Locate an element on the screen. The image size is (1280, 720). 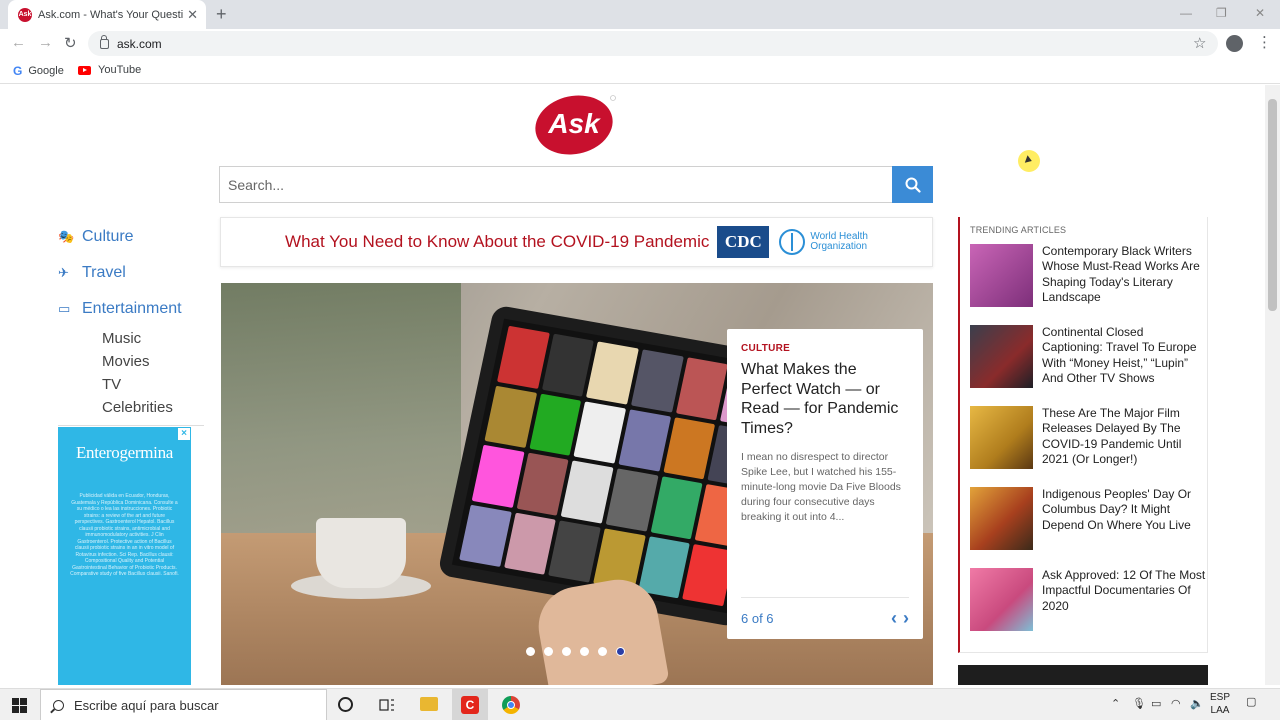
page-scrollbar is located at coordinates (1272, 385).